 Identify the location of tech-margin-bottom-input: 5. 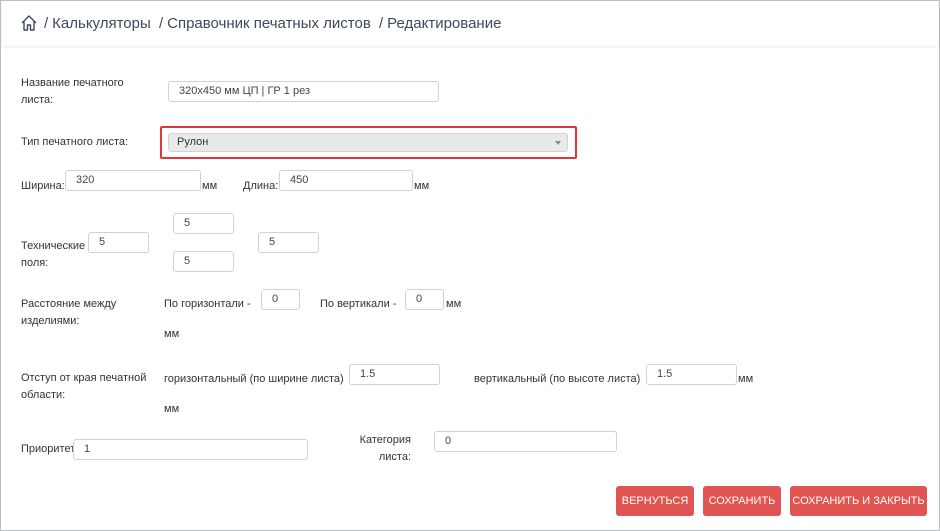
(203, 261).